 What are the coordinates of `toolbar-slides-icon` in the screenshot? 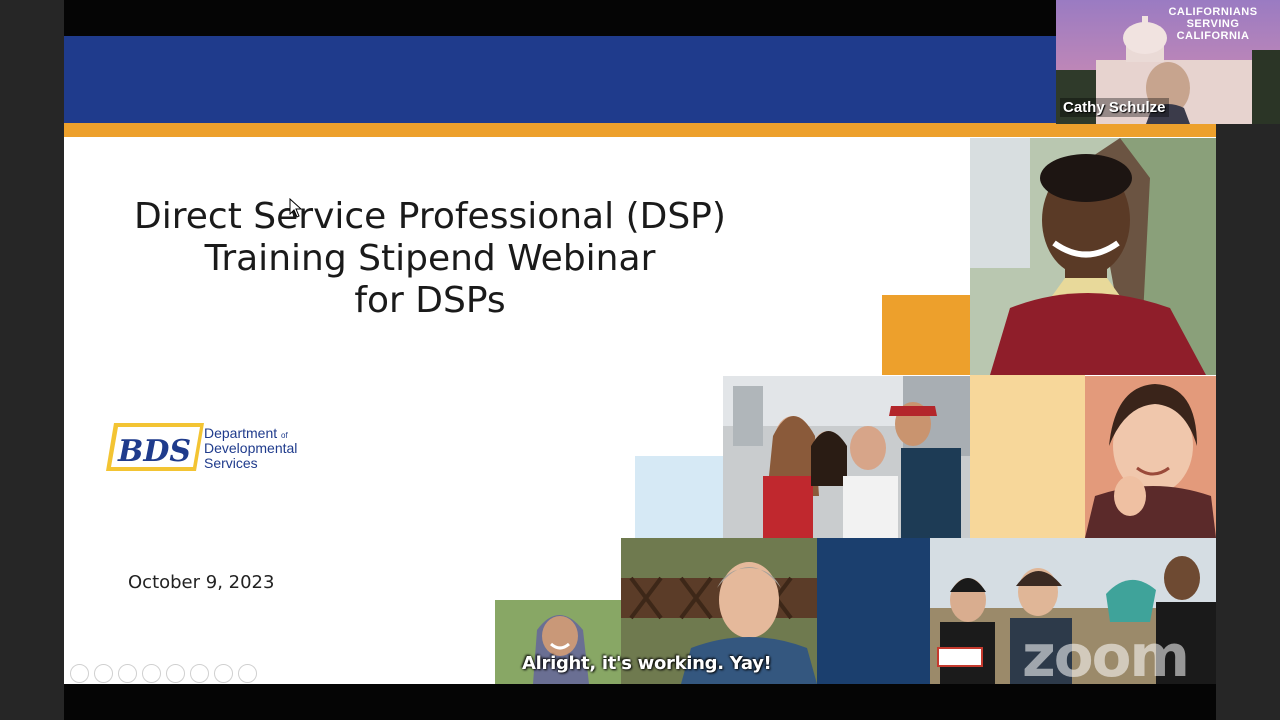 It's located at (151, 673).